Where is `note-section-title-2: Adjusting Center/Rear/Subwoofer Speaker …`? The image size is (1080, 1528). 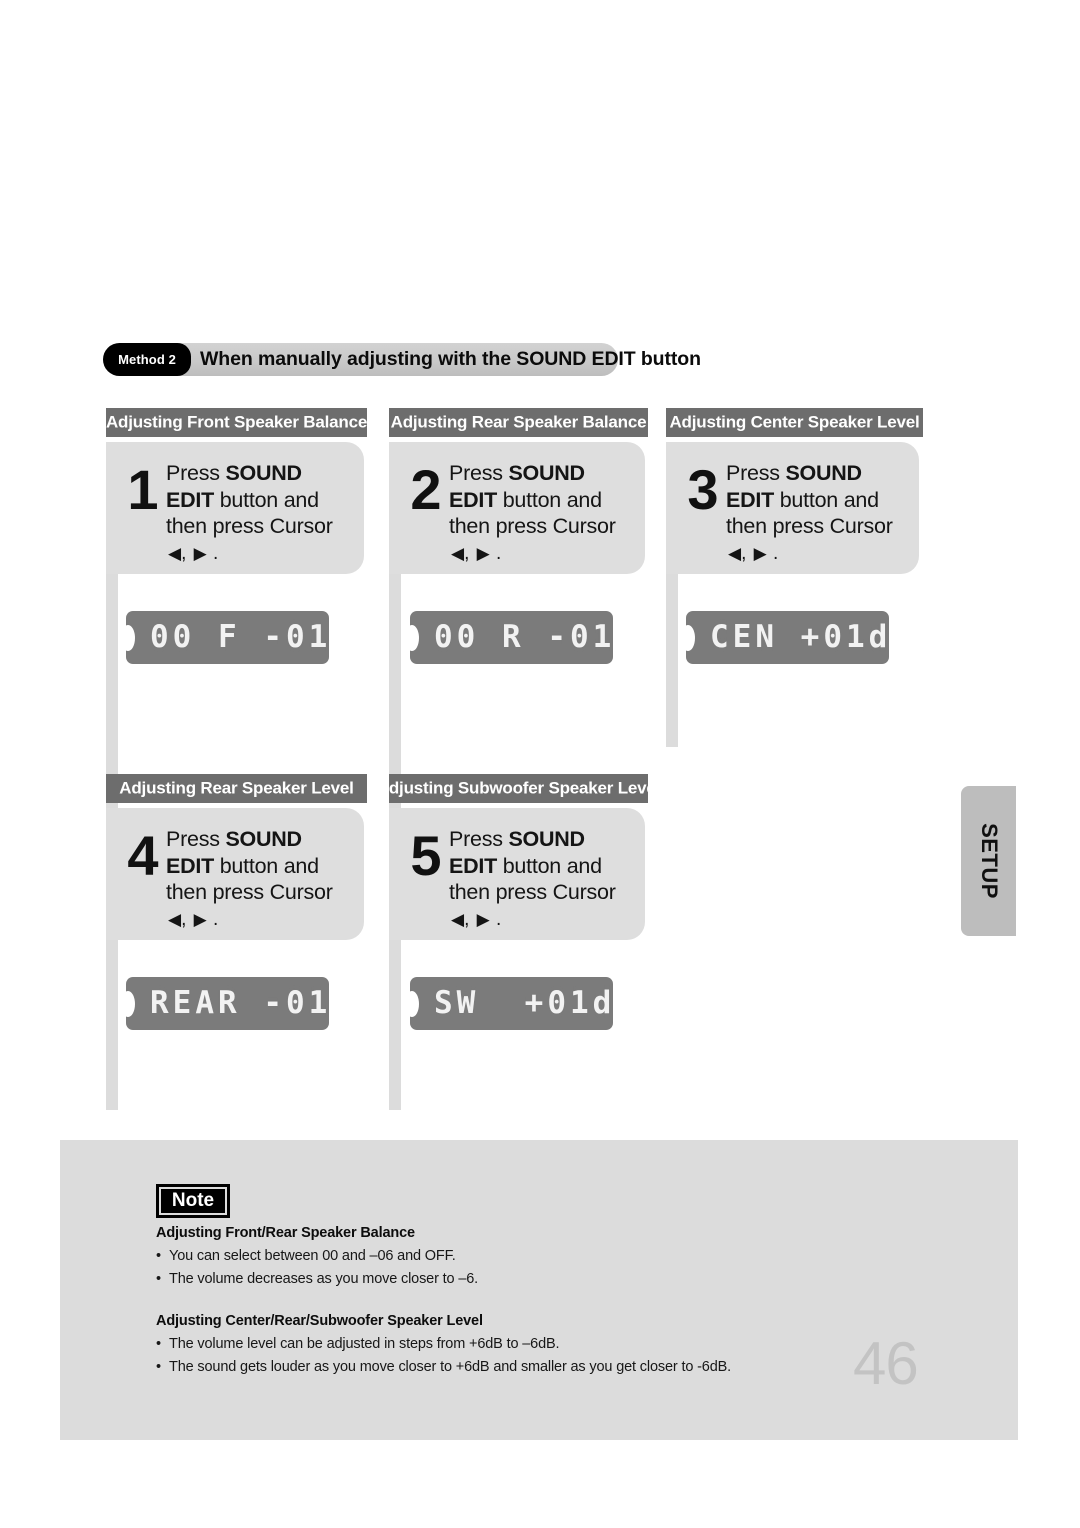
note-section-title-2: Adjusting Center/Rear/Subwoofer Speaker … is located at coordinates (319, 1321).